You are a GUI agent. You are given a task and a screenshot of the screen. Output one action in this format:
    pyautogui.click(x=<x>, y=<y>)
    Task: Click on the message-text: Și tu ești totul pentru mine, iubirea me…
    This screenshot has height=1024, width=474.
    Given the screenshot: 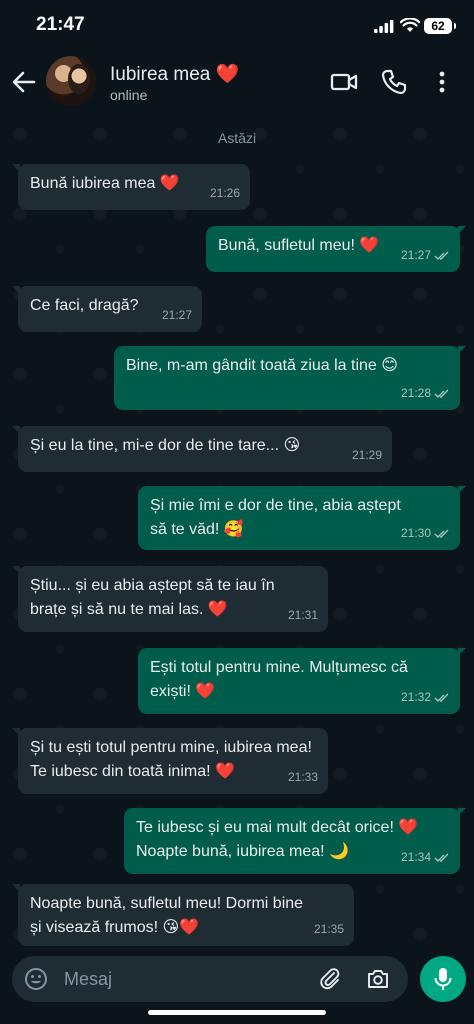 What is the action you would take?
    pyautogui.click(x=171, y=759)
    